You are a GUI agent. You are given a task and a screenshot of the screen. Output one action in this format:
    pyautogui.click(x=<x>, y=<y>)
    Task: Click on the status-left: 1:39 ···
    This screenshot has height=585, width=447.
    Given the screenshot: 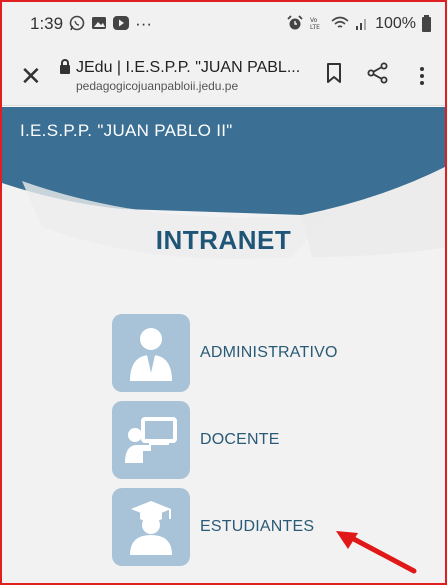 What is the action you would take?
    pyautogui.click(x=91, y=24)
    